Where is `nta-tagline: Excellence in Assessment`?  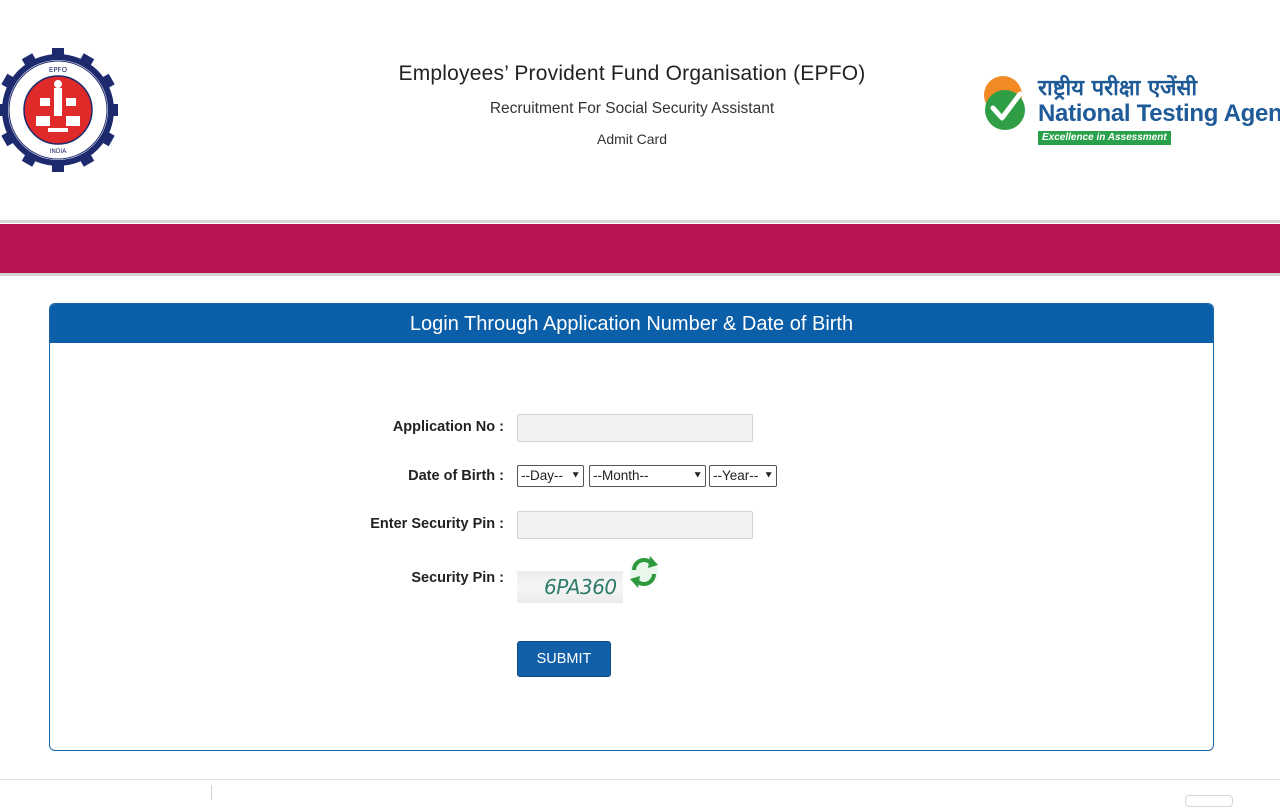
nta-tagline: Excellence in Assessment is located at coordinates (1104, 138).